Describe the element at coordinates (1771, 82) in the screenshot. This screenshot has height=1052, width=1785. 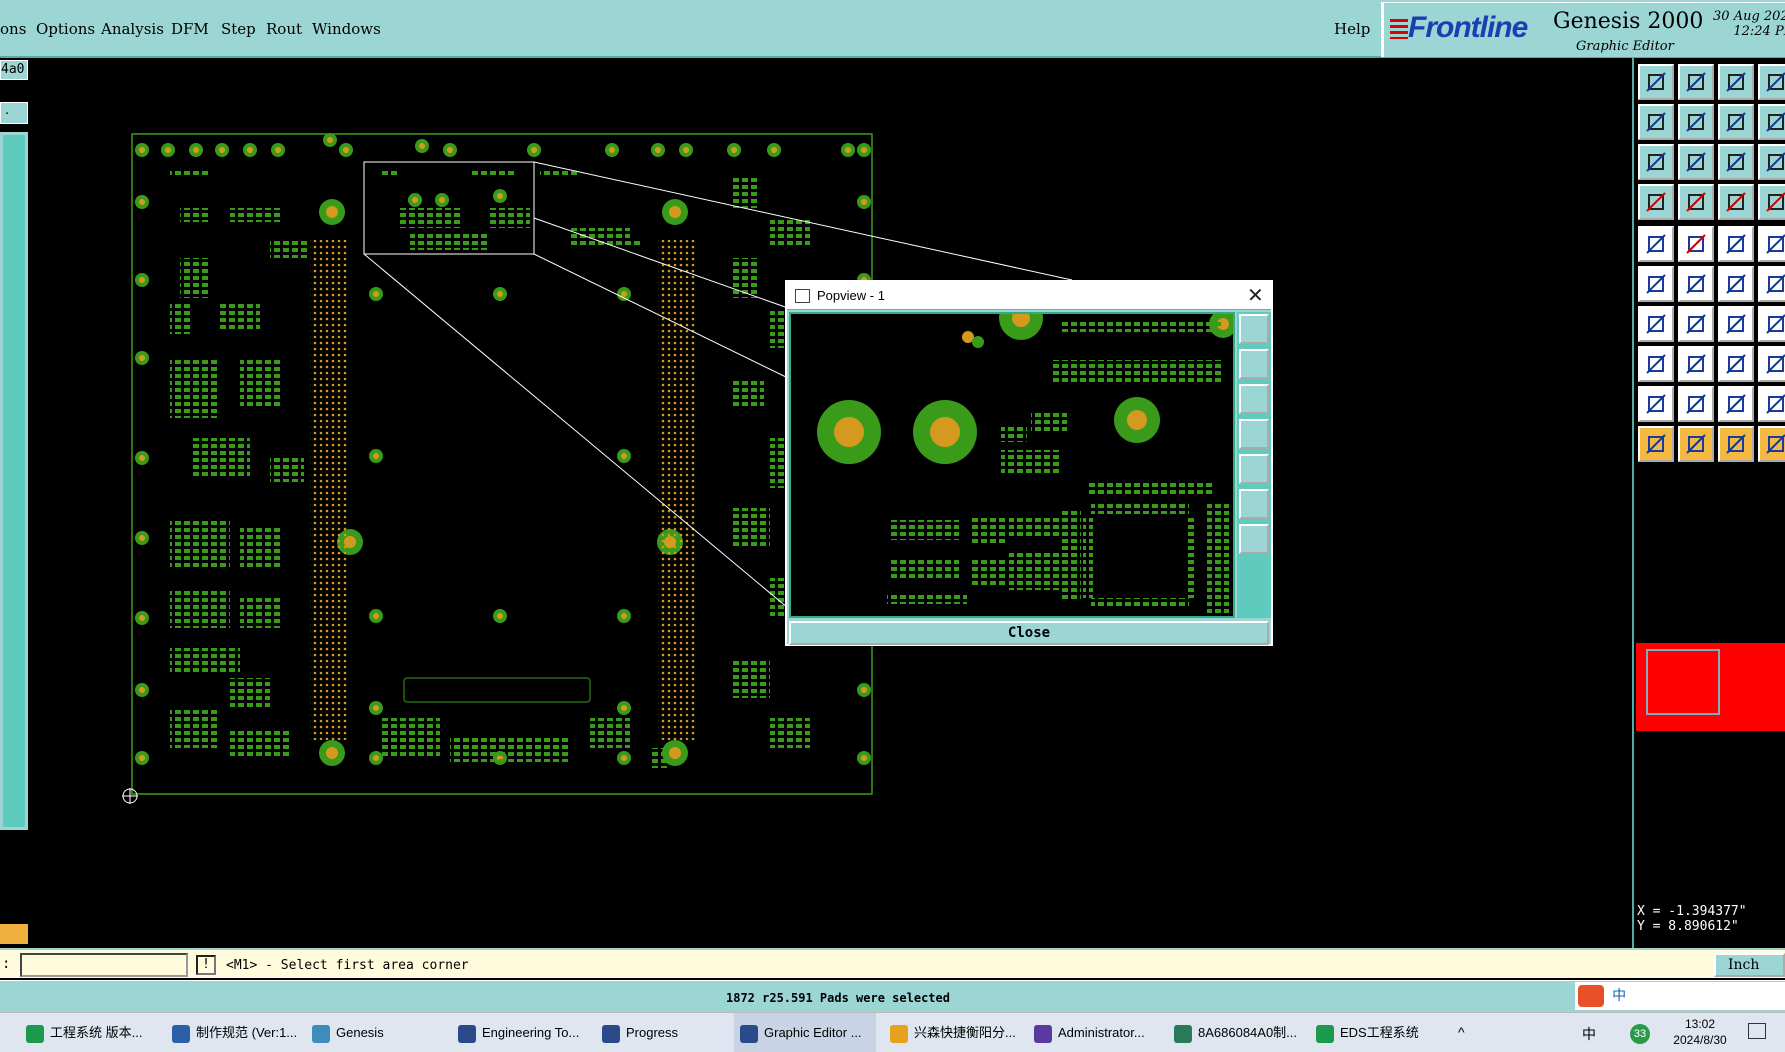
I see `split-view-icon` at that location.